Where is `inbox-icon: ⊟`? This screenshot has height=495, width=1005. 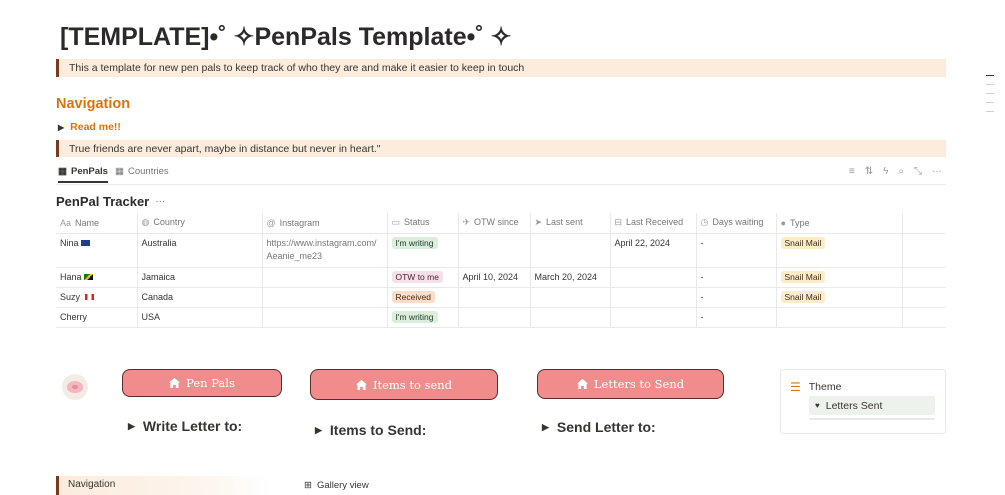 inbox-icon: ⊟ is located at coordinates (618, 222).